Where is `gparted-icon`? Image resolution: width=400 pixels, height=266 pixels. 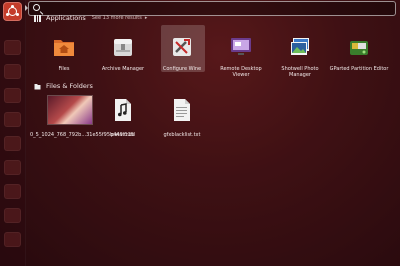
gparted-icon is located at coordinates (359, 48).